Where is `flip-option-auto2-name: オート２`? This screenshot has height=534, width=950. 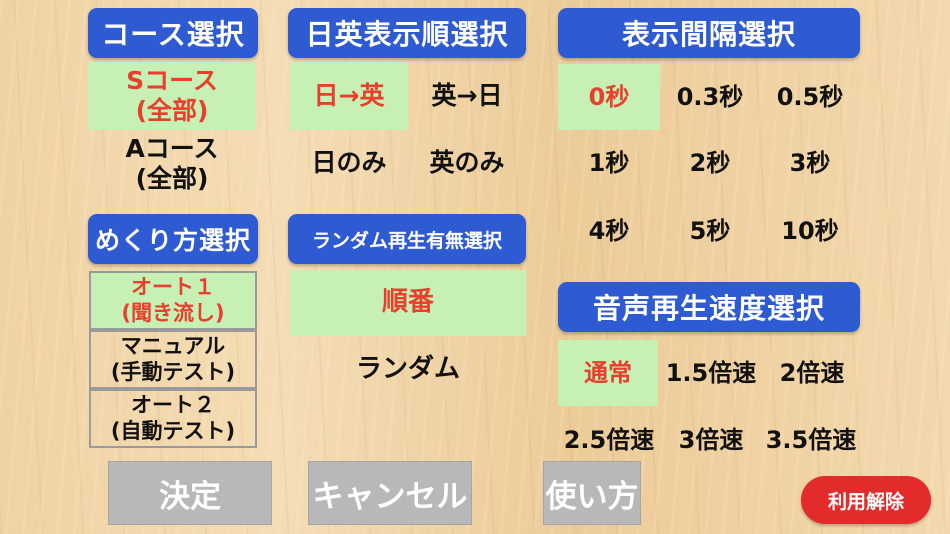
flip-option-auto2-name: オート２ is located at coordinates (172, 405).